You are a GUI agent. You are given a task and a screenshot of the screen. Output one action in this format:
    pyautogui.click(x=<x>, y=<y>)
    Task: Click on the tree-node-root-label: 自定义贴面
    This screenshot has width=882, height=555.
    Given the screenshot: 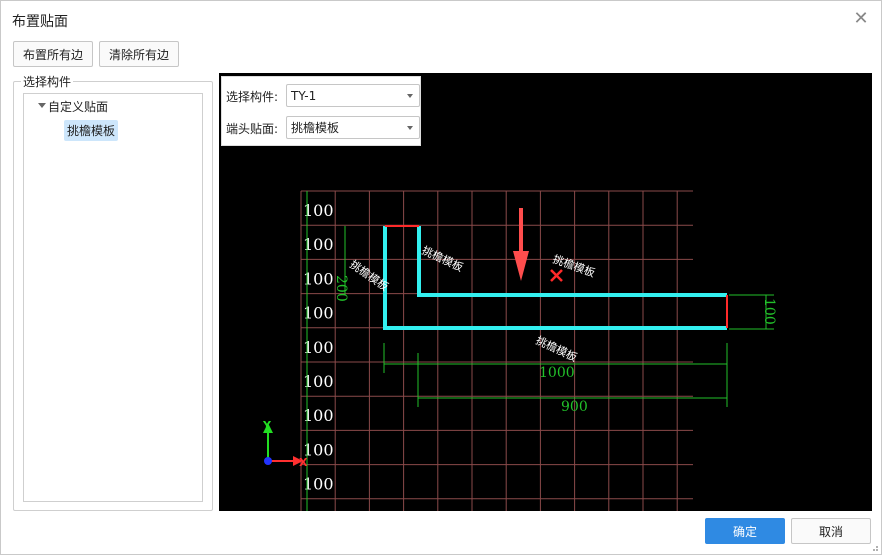 What is the action you would take?
    pyautogui.click(x=78, y=107)
    